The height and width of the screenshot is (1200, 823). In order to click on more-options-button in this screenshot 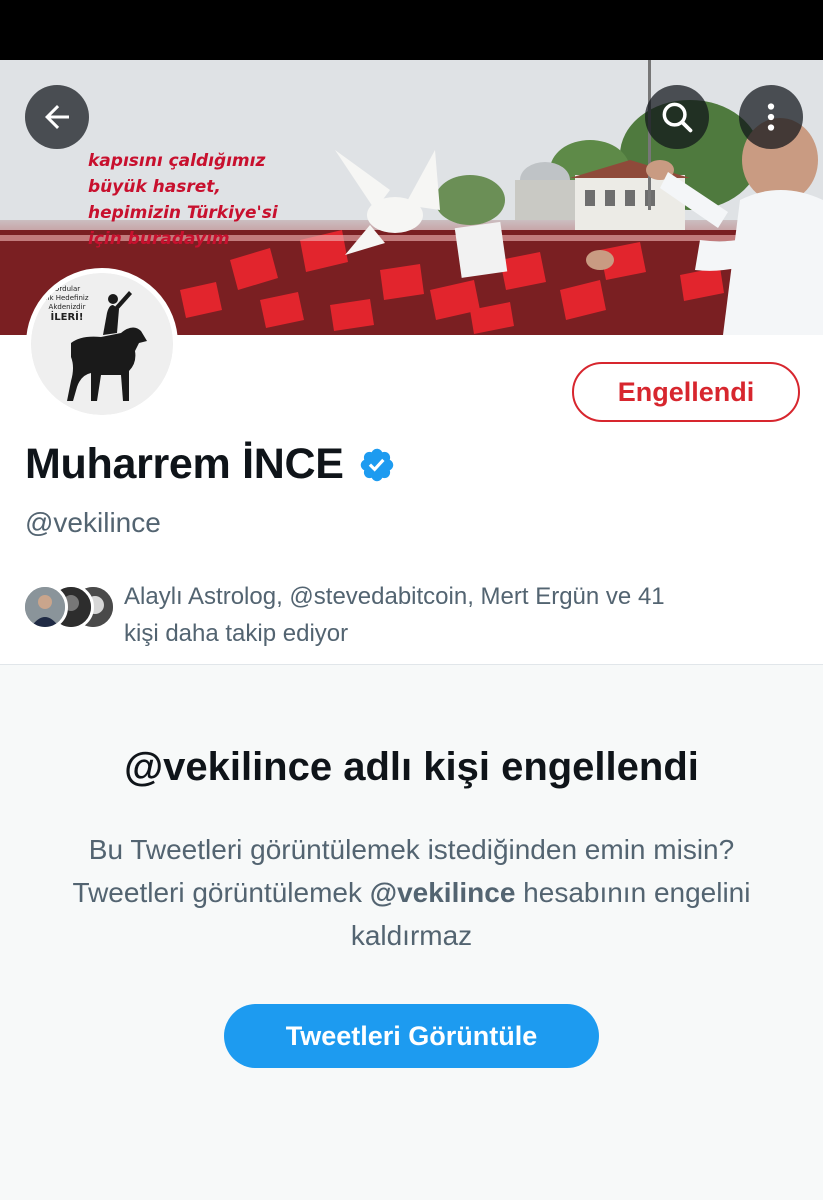, I will do `click(771, 117)`.